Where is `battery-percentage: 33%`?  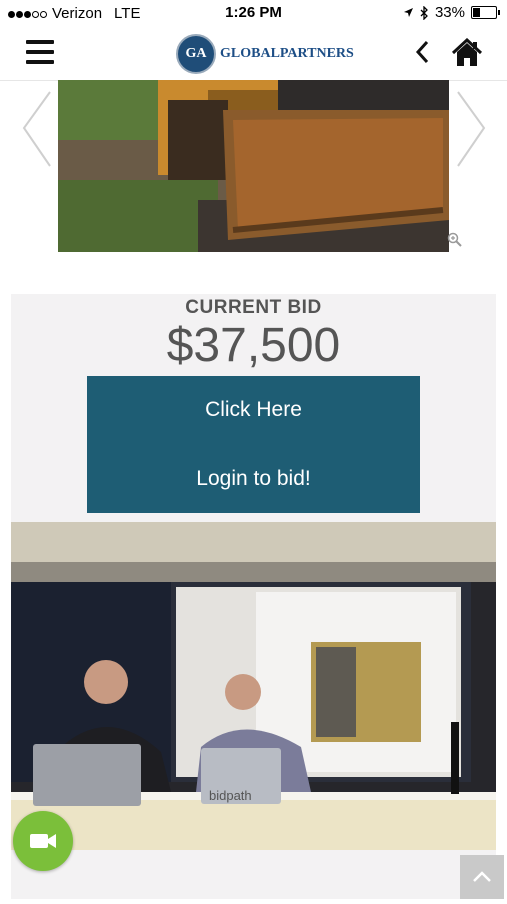
battery-percentage: 33% is located at coordinates (449, 12).